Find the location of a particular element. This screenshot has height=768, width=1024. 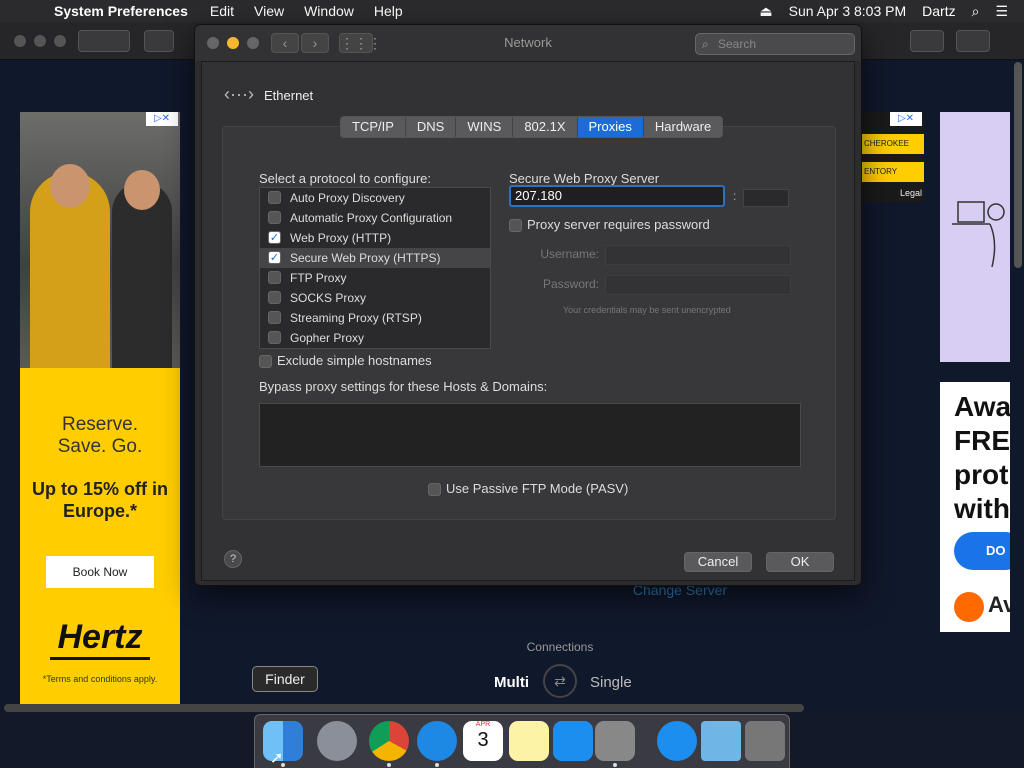

calendar-day: 3 is located at coordinates (483, 740).